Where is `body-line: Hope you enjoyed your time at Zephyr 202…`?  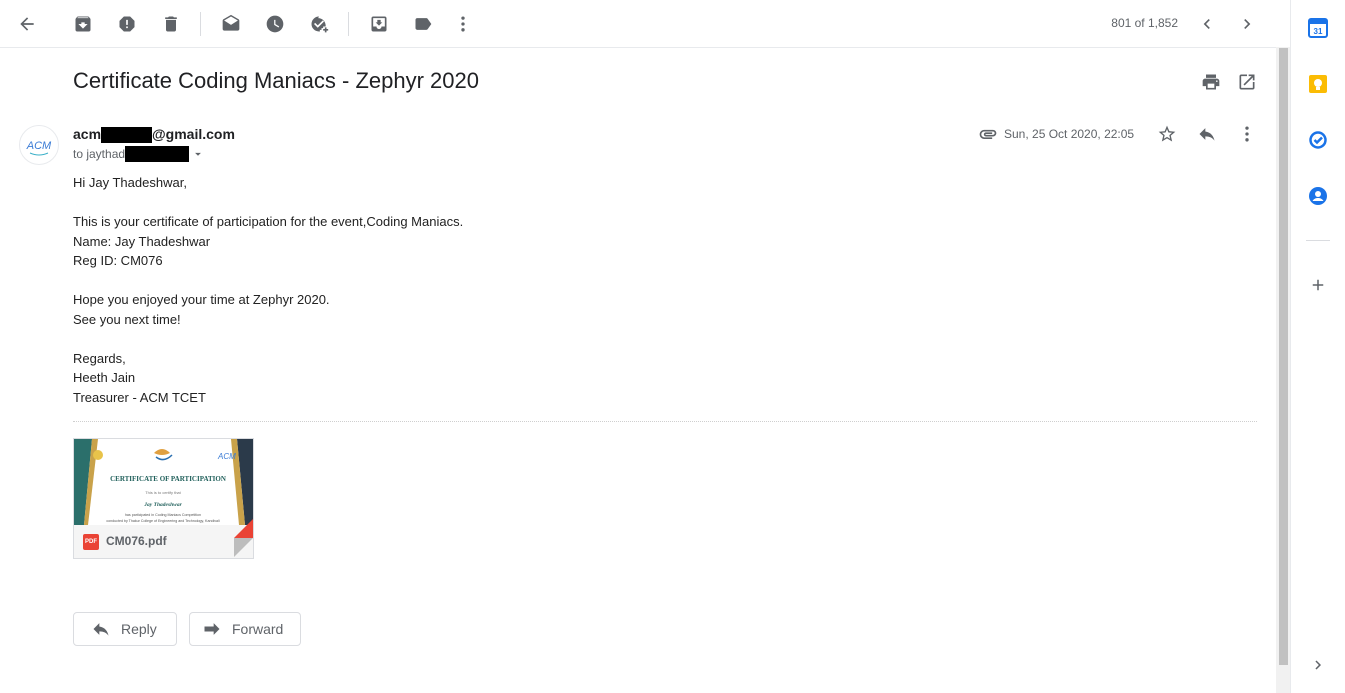 body-line: Hope you enjoyed your time at Zephyr 202… is located at coordinates (201, 299).